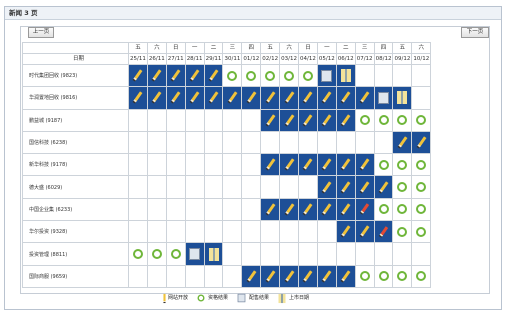  I want to click on company-name: 国际商服 (9659), so click(75, 276).